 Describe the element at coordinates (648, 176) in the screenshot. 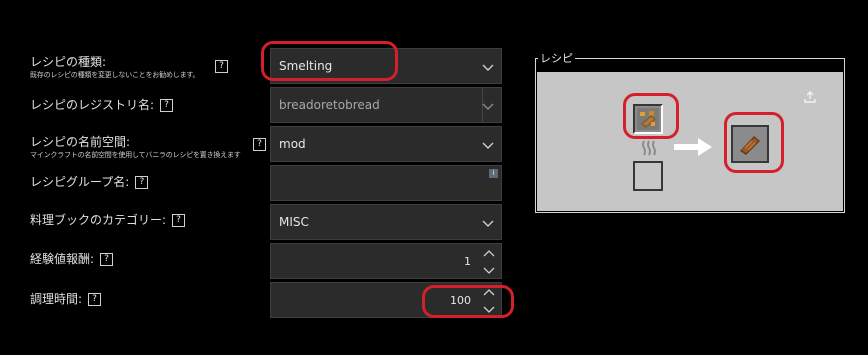

I see `fuel-slot` at that location.